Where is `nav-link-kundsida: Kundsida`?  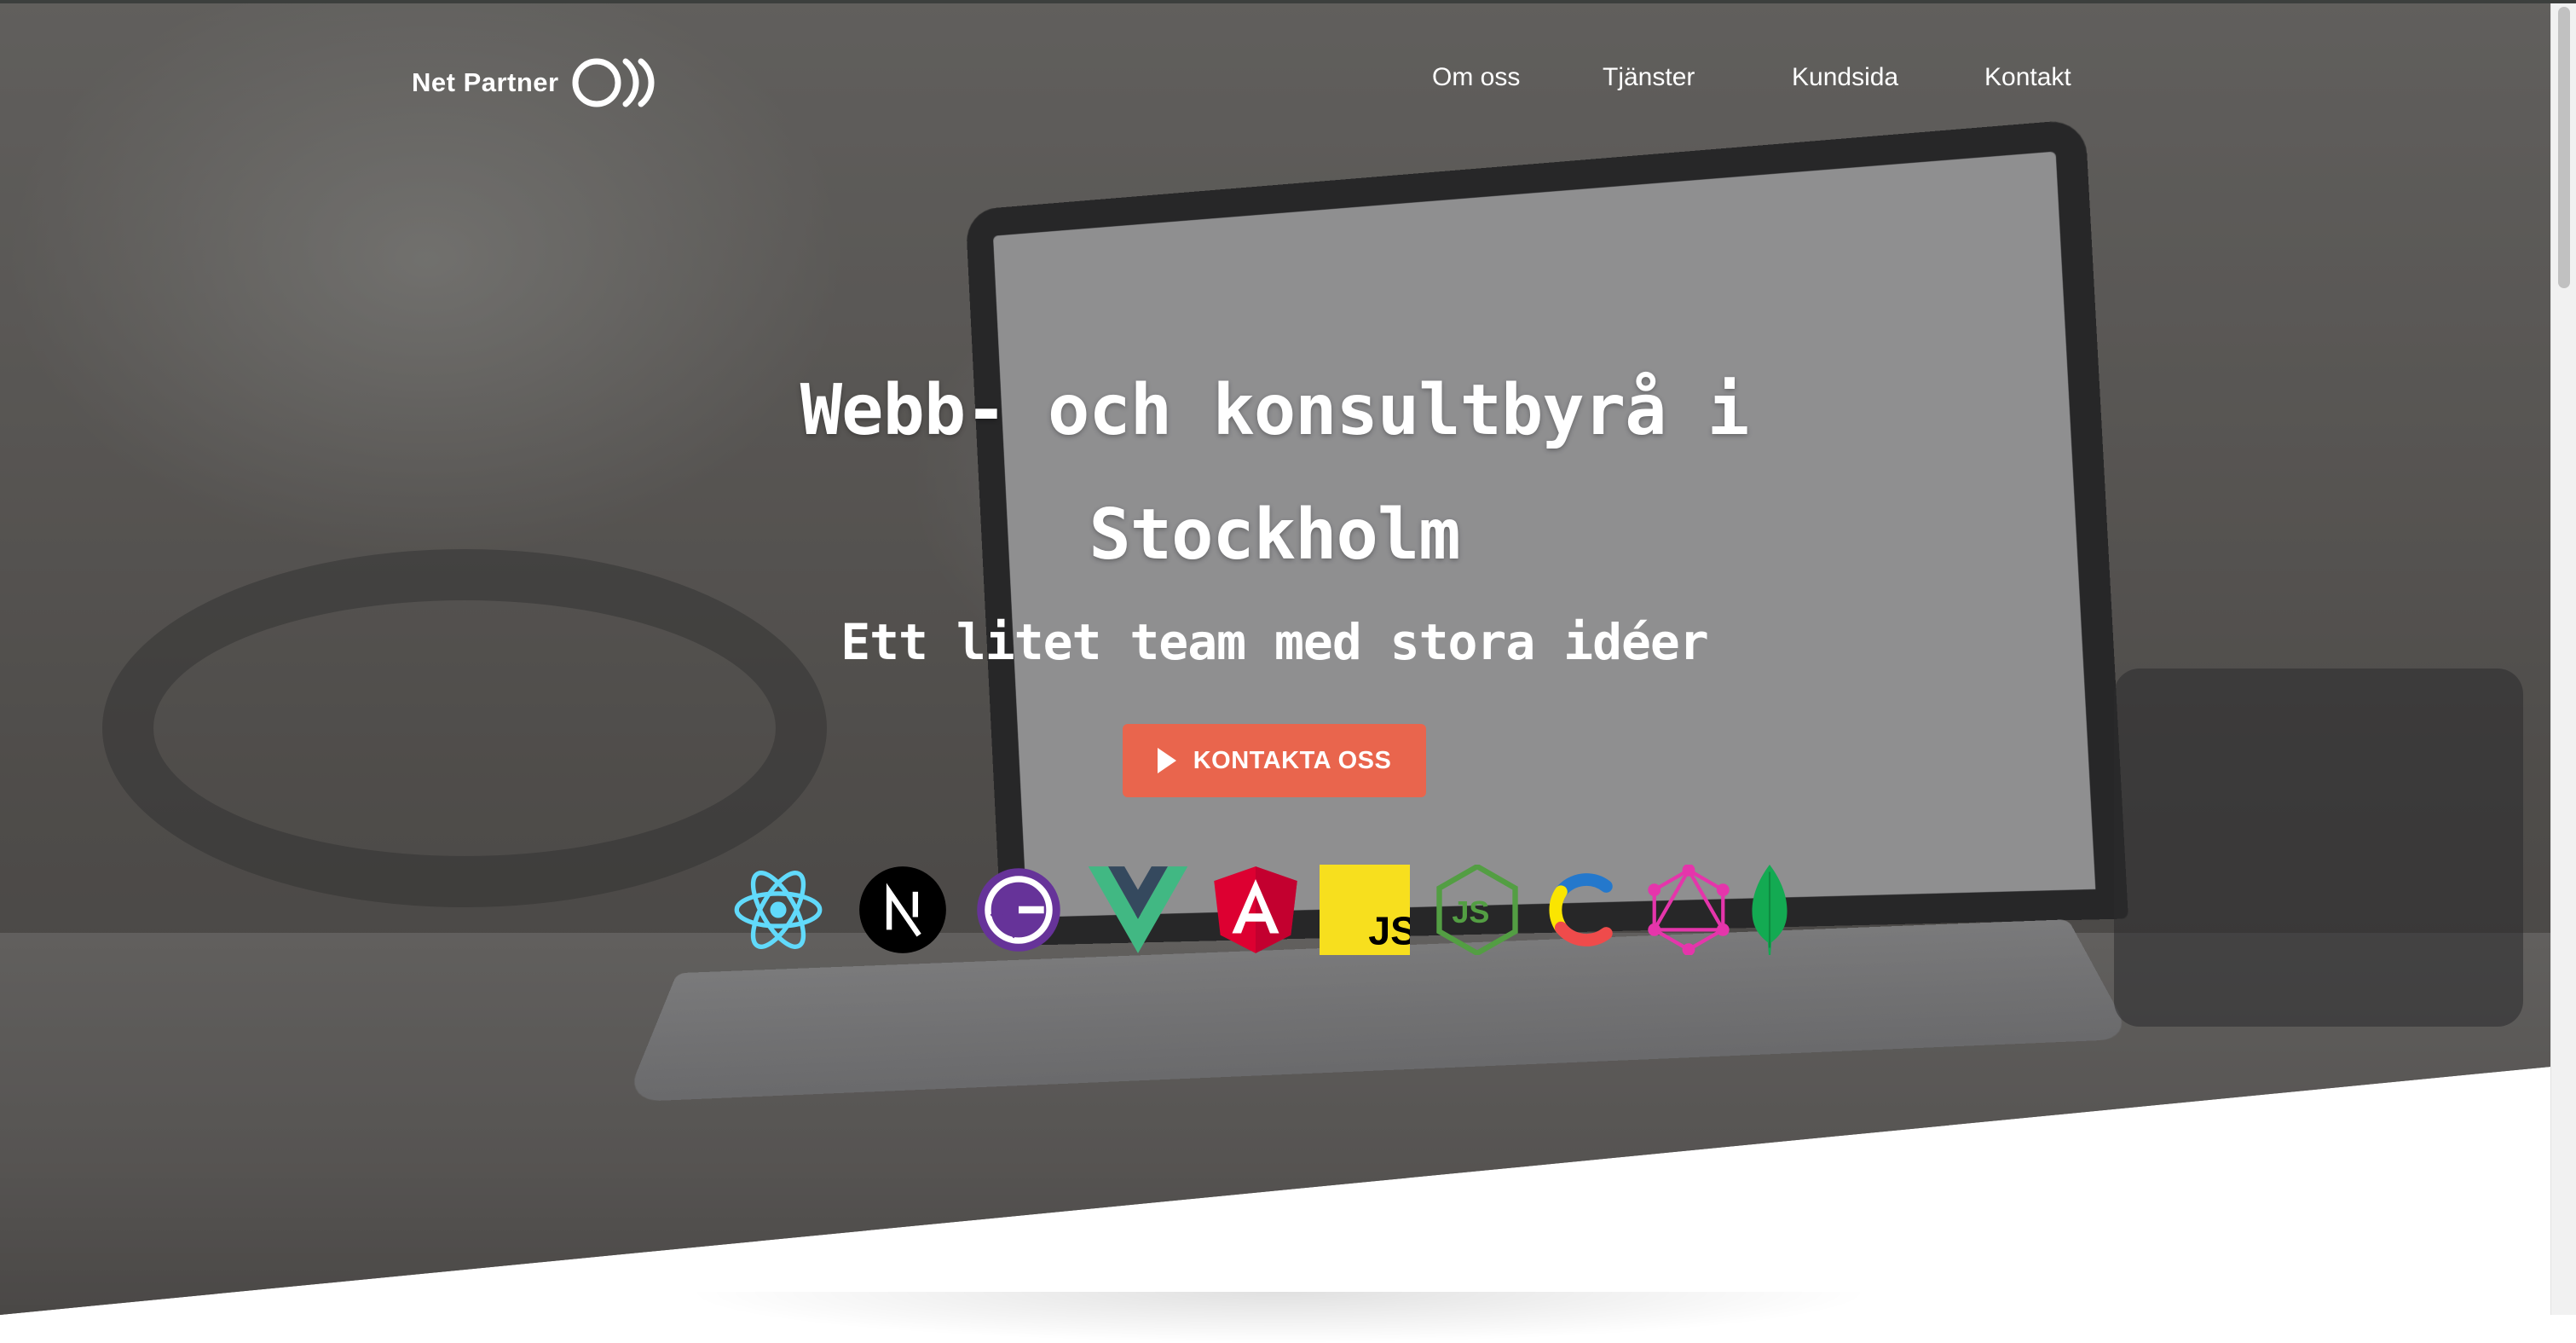 nav-link-kundsida: Kundsida is located at coordinates (1845, 77).